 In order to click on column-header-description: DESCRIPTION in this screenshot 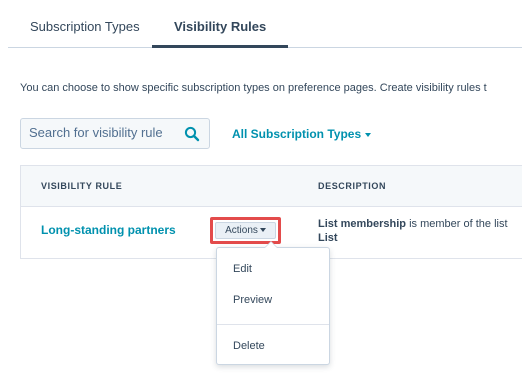, I will do `click(352, 186)`.